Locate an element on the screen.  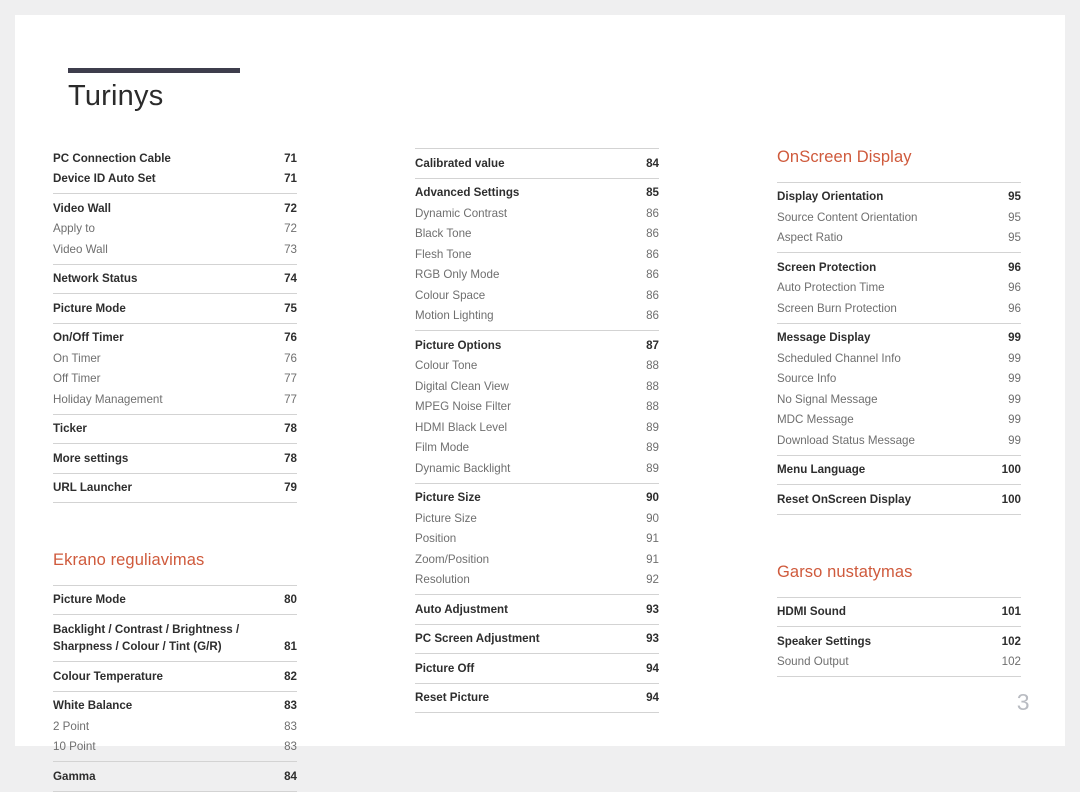
toc-entry: PC Screen Adjustment 93 is located at coordinates (537, 639).